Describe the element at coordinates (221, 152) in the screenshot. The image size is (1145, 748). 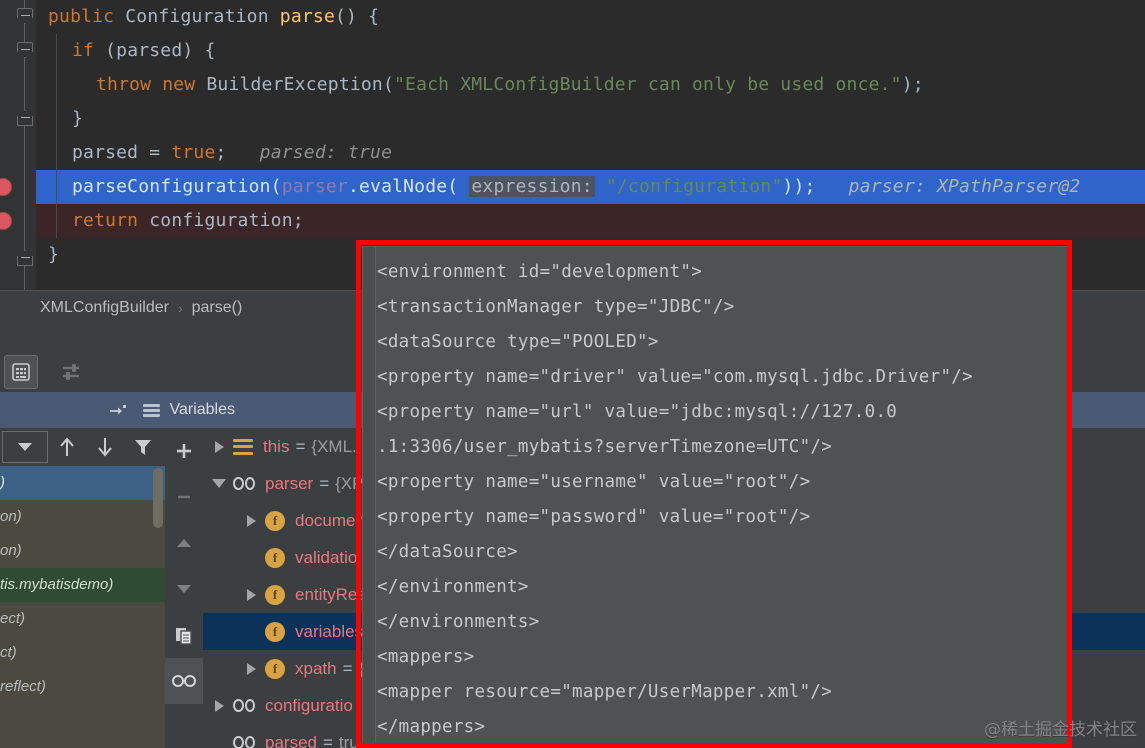
I see `code-token: ;` at that location.